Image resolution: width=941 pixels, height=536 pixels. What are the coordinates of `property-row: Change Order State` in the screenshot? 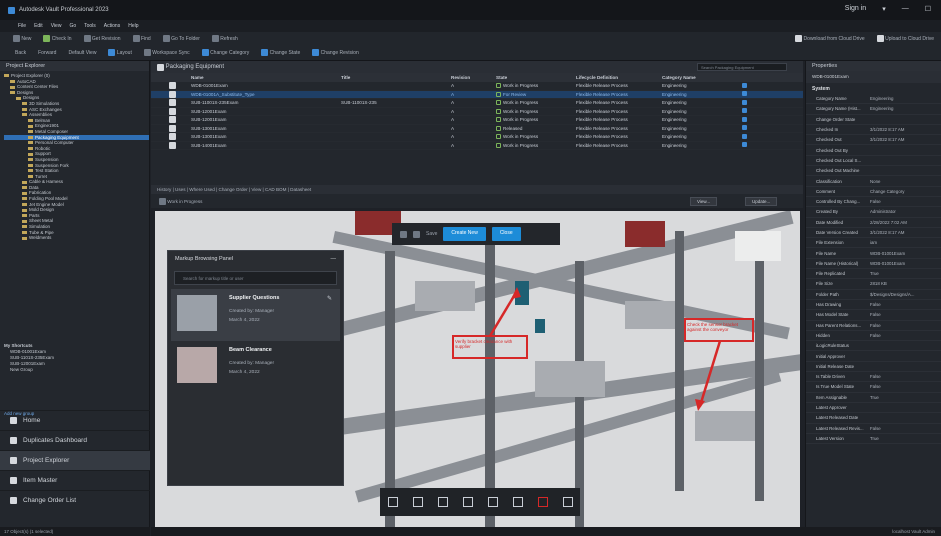 It's located at (873, 120).